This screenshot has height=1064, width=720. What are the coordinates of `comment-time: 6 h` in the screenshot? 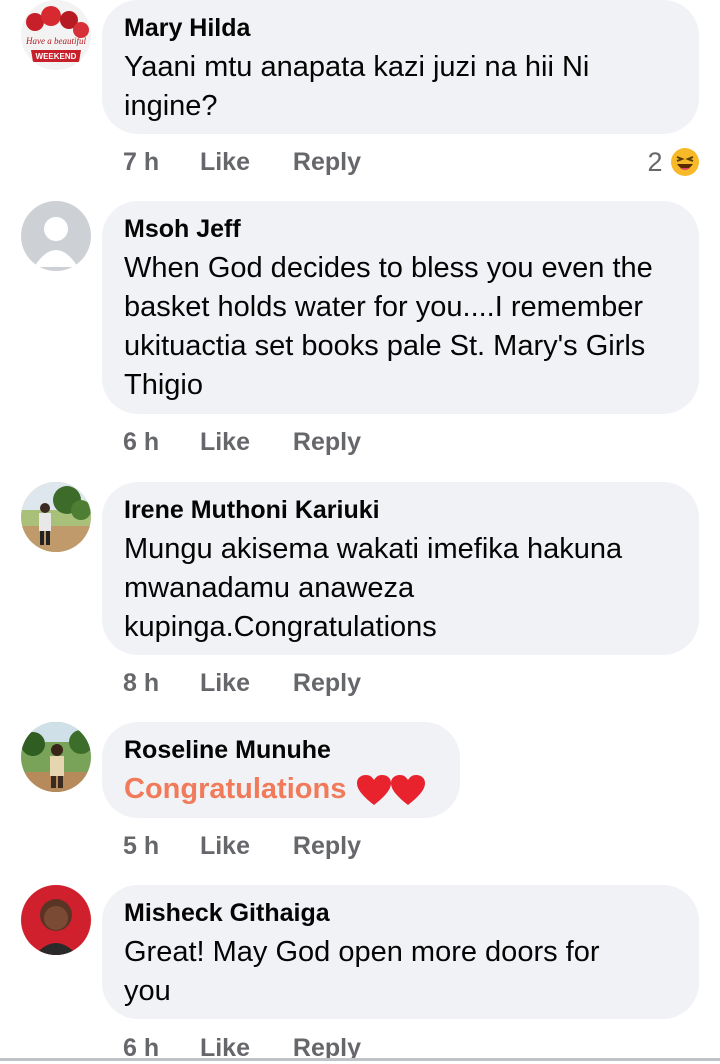 It's located at (158, 442).